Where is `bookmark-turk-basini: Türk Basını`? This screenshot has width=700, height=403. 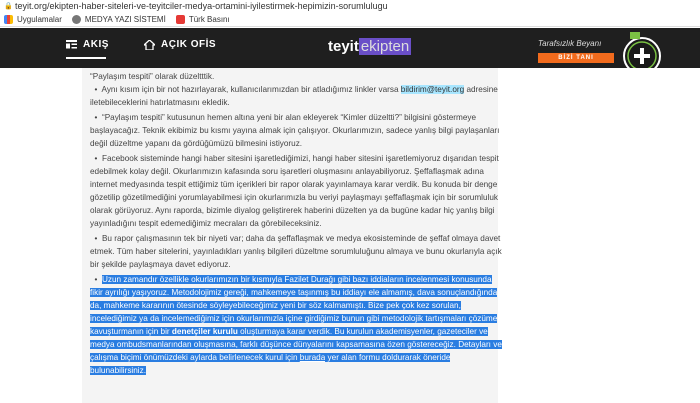 bookmark-turk-basini: Türk Basını is located at coordinates (202, 19).